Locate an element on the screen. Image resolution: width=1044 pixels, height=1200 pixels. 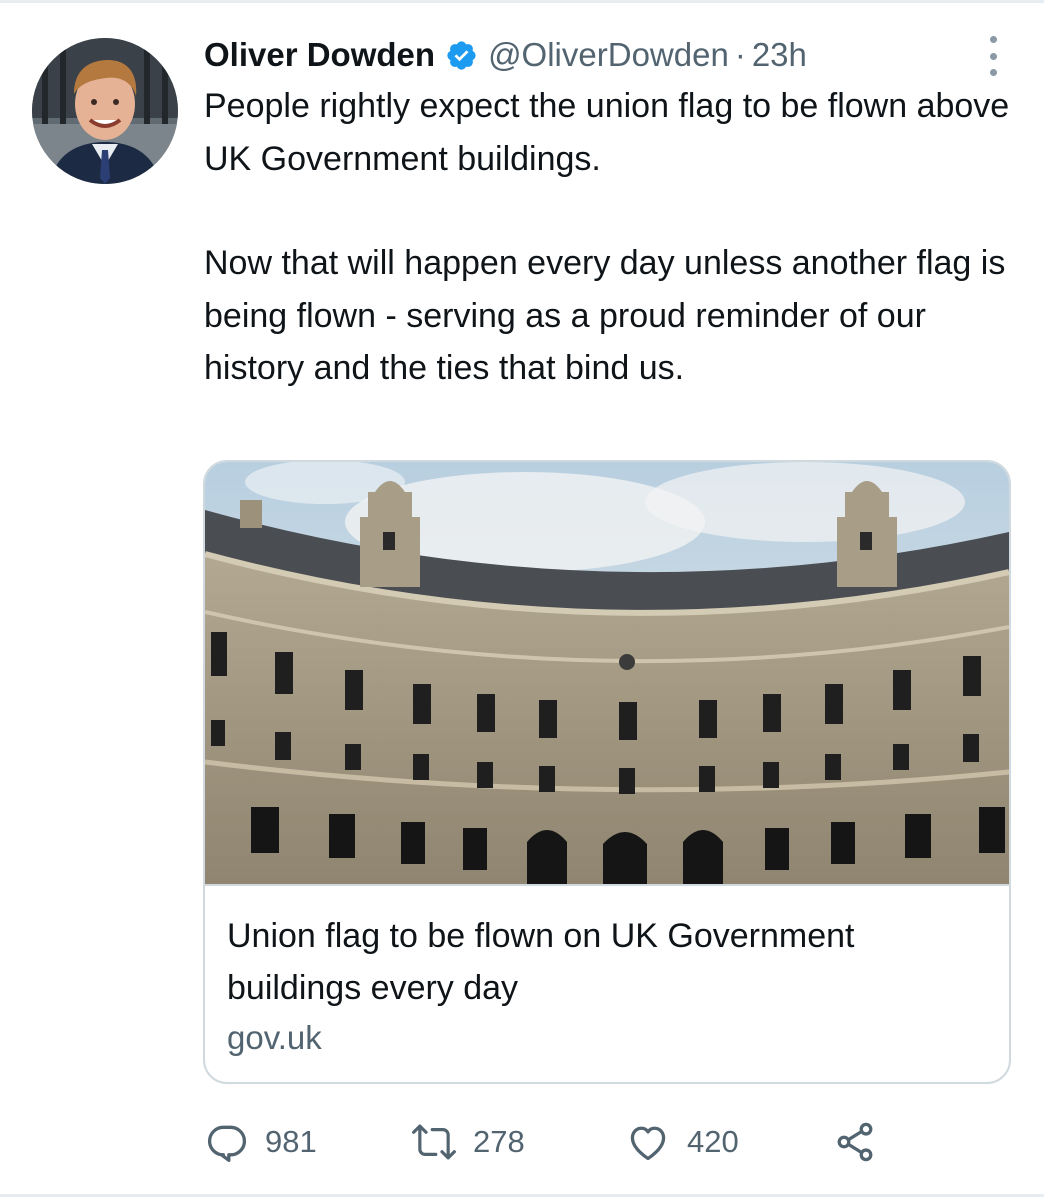
avatar-photo is located at coordinates (105, 111).